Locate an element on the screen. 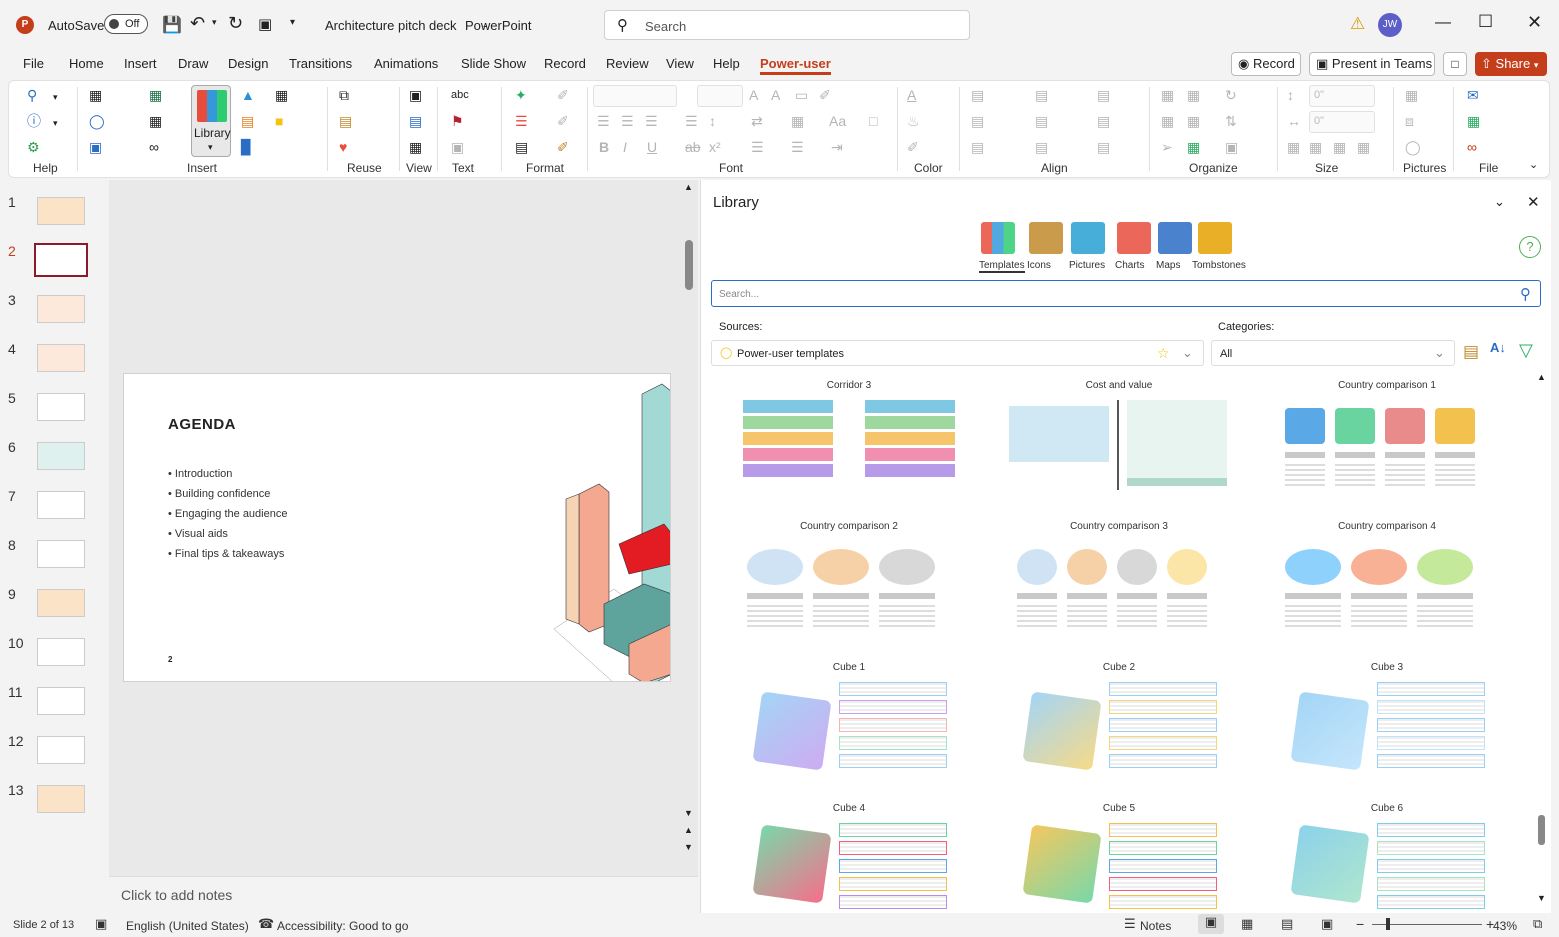 The image size is (1559, 937). text-field-icon: ▣ is located at coordinates (457, 147).